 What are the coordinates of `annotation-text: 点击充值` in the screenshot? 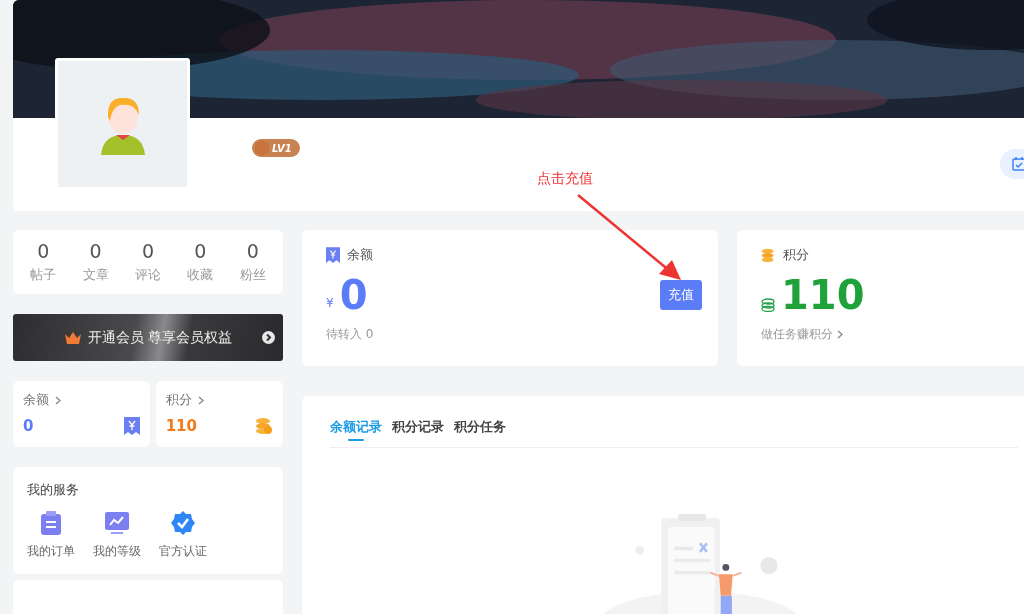 It's located at (565, 179).